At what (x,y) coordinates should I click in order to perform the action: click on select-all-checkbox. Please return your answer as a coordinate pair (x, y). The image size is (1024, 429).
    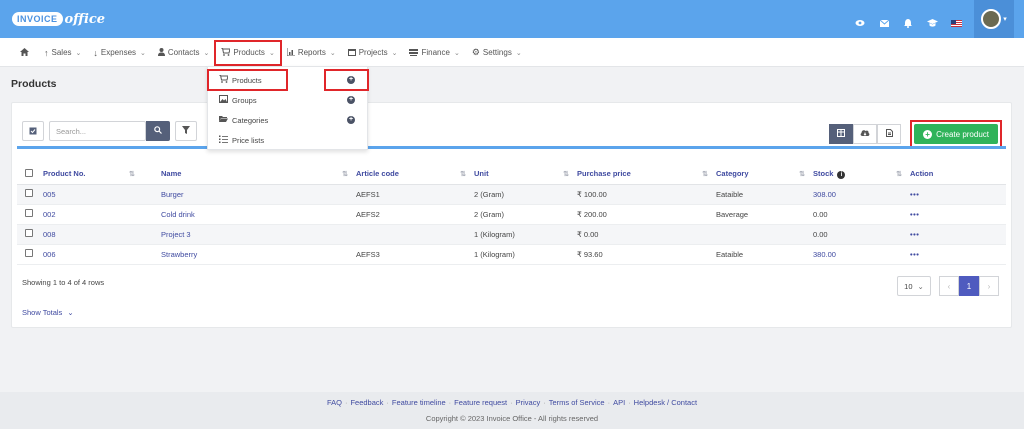
    Looking at the image, I should click on (29, 172).